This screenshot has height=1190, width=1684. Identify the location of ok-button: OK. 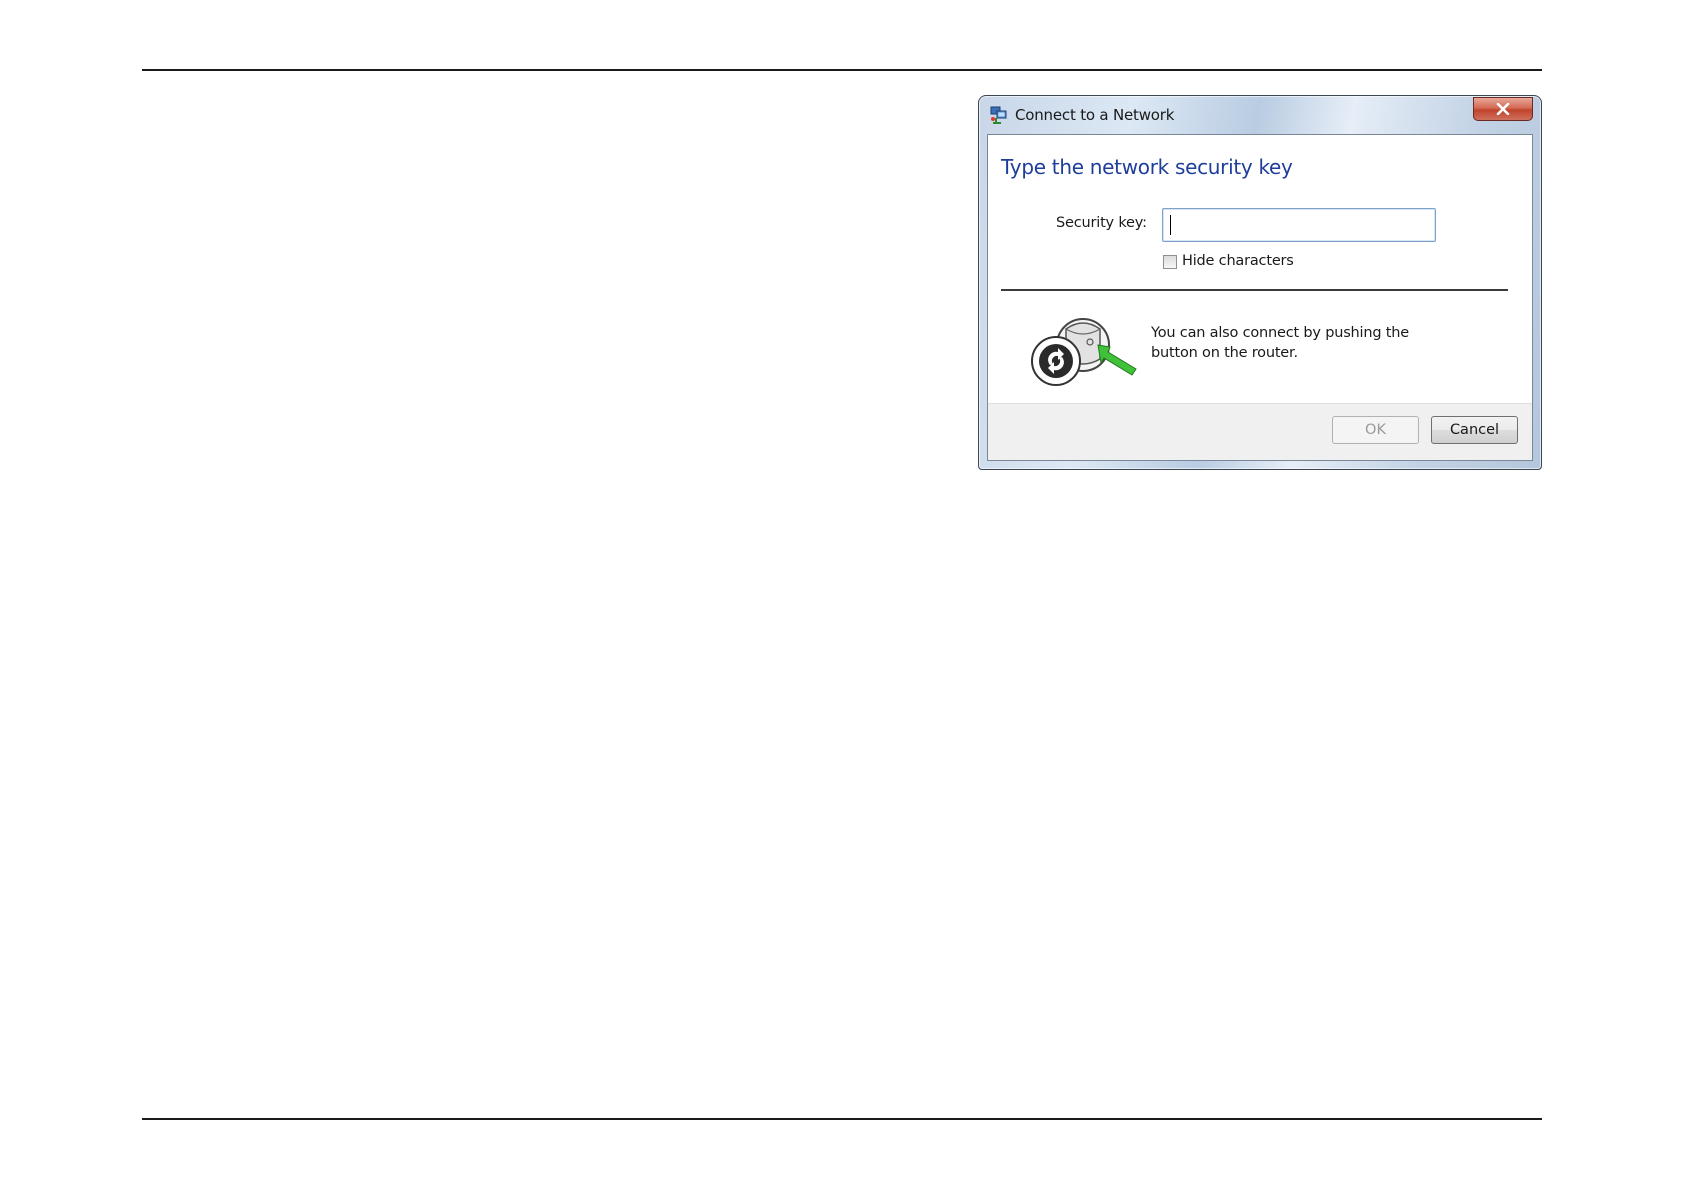
(1375, 430).